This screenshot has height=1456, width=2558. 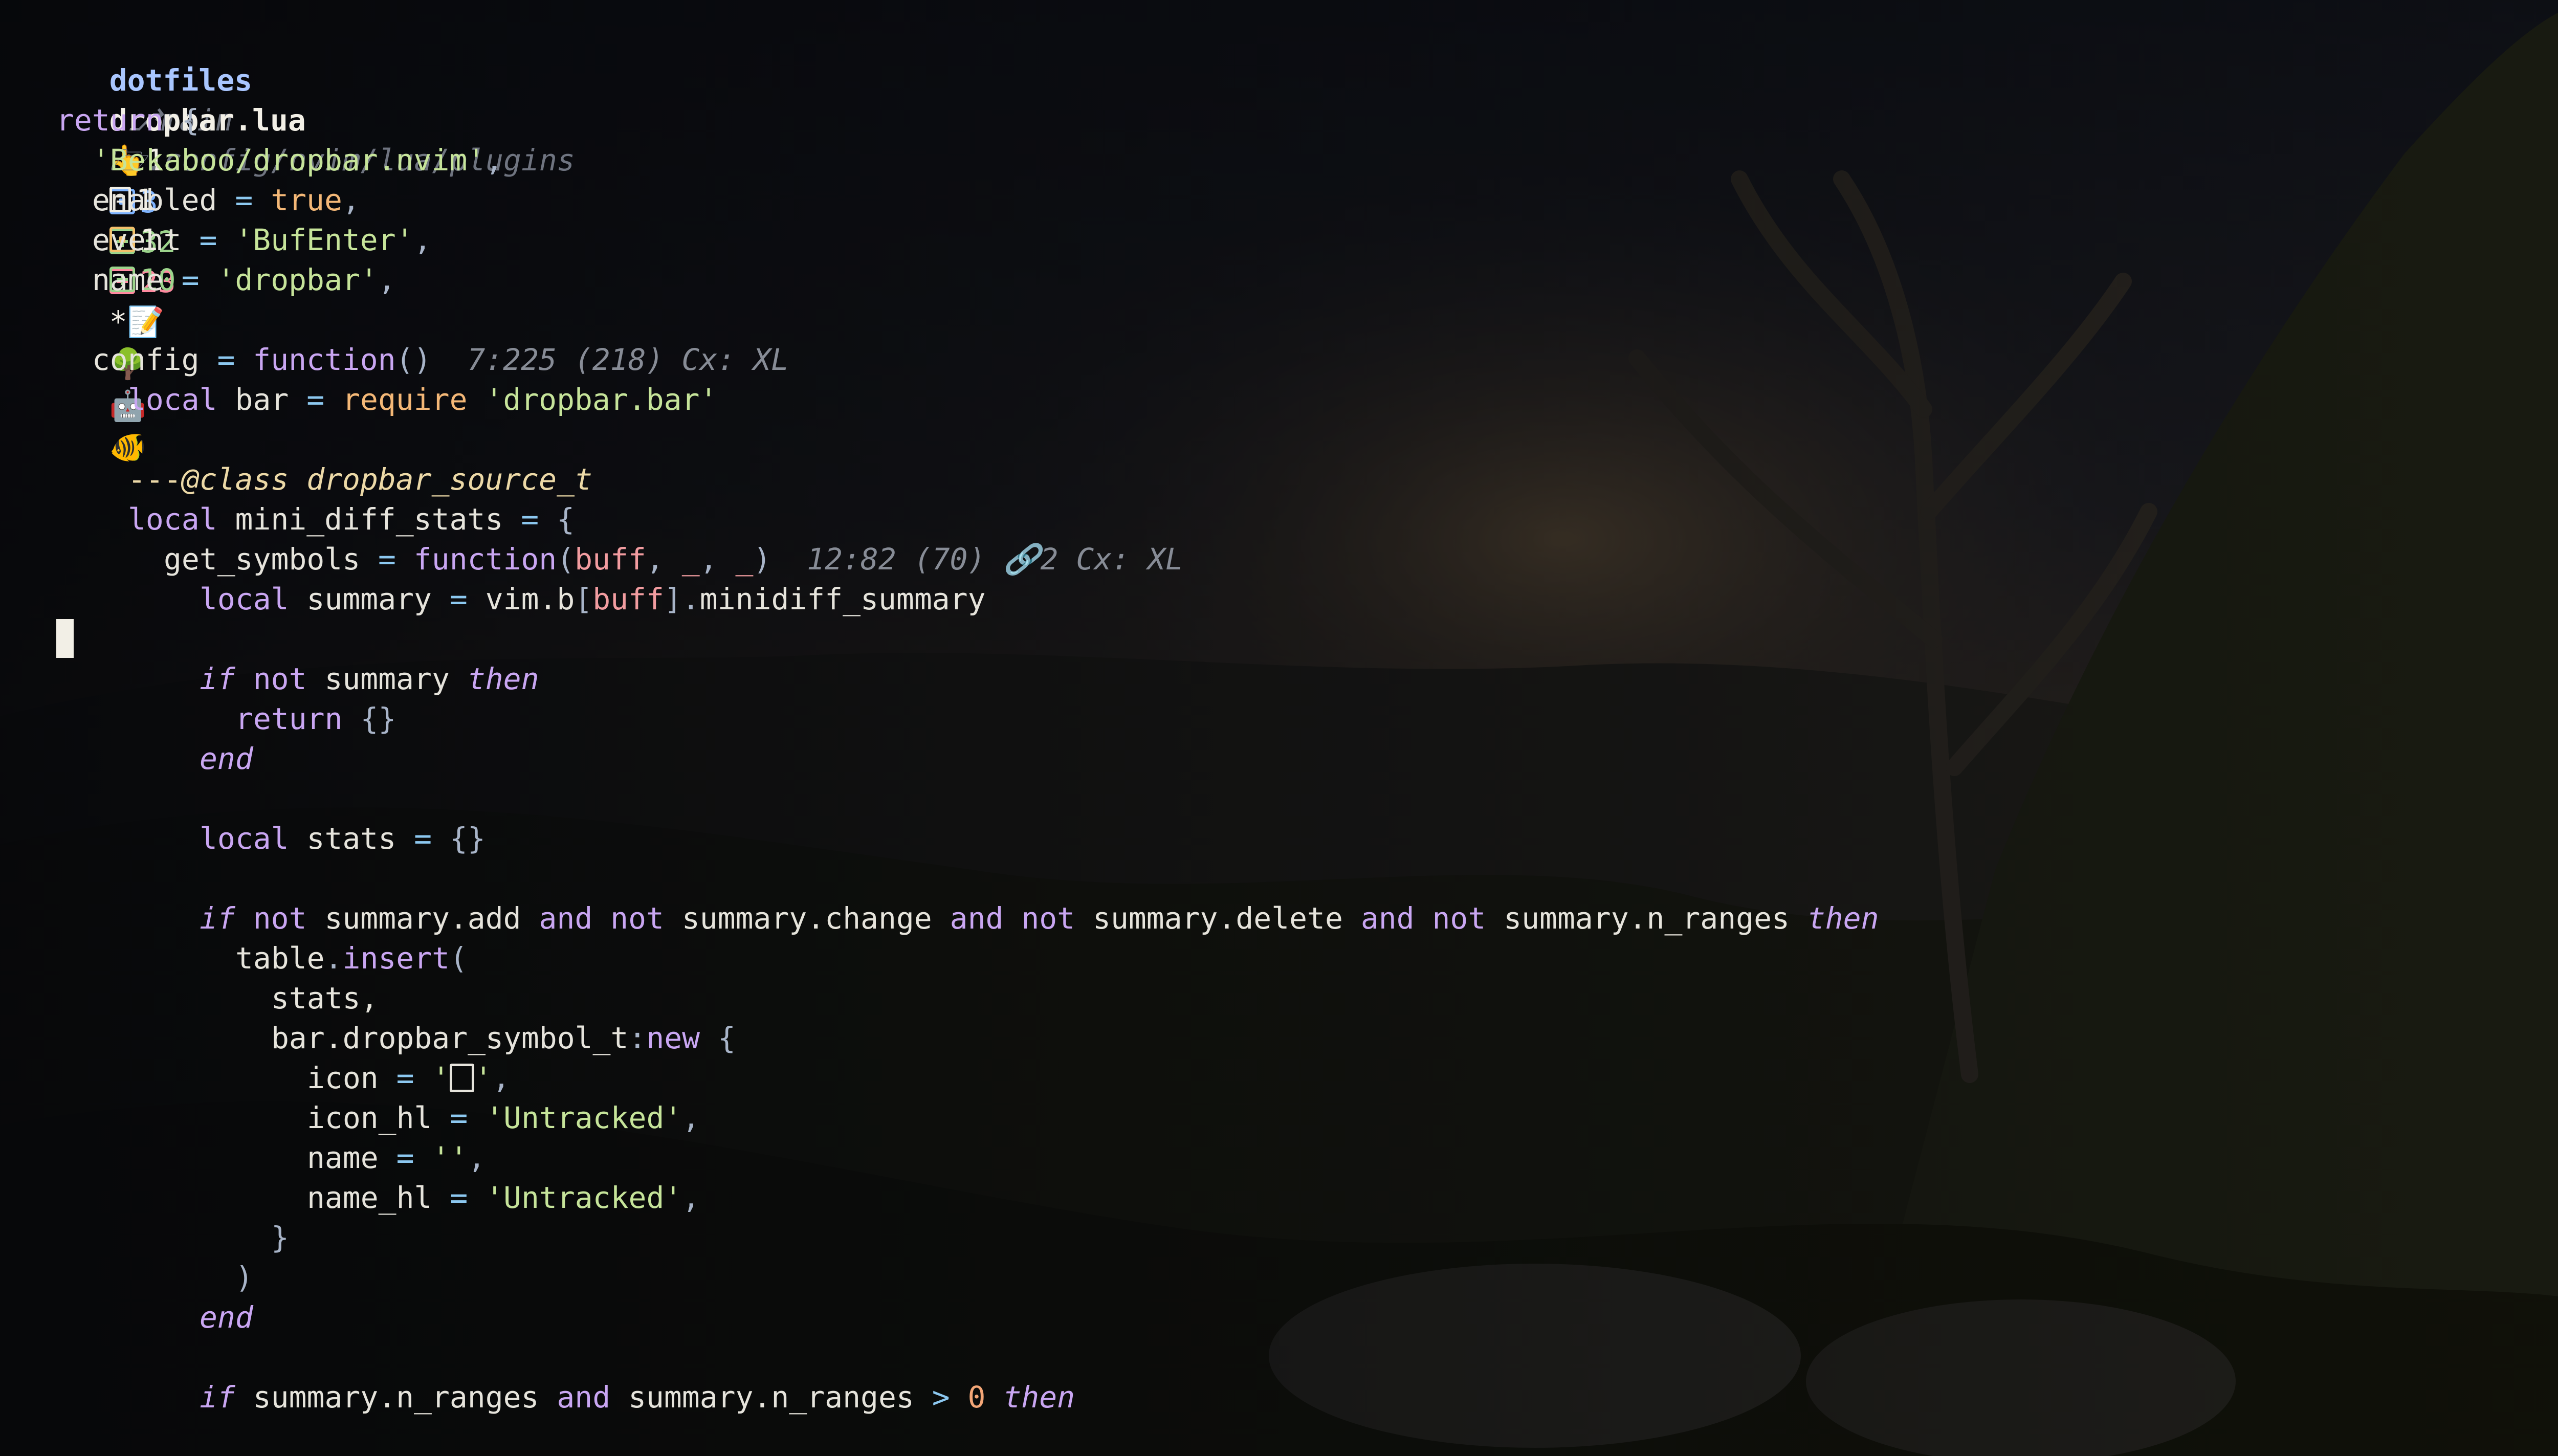 What do you see at coordinates (504, 1038) in the screenshot?
I see `code-line: bar.dropbar_symbol_t:new {` at bounding box center [504, 1038].